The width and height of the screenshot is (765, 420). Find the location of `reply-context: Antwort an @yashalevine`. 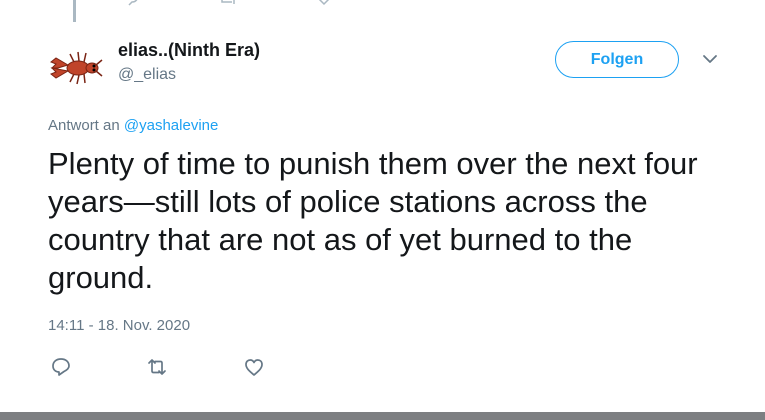

reply-context: Antwort an @yashalevine is located at coordinates (133, 125).